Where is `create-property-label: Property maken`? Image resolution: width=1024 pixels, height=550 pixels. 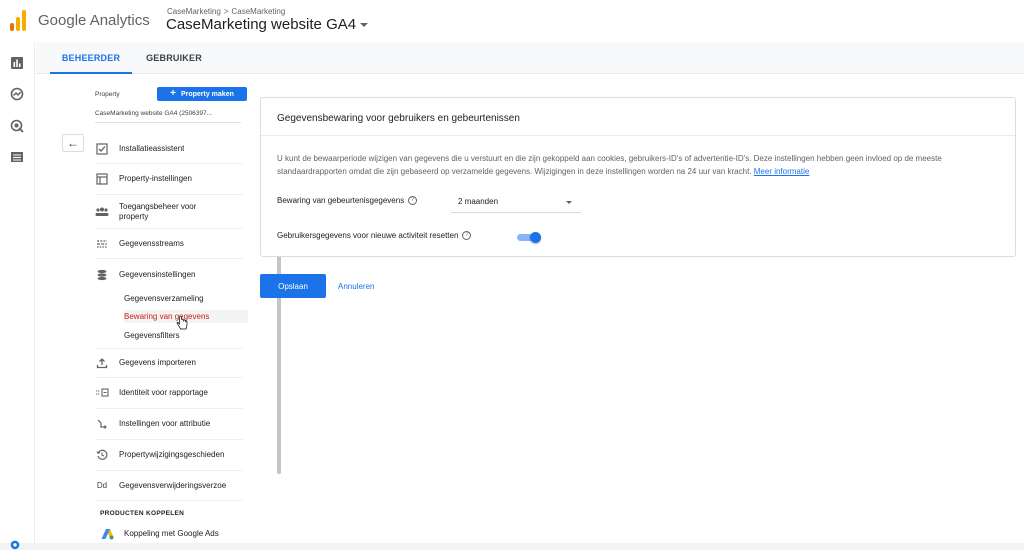 create-property-label: Property maken is located at coordinates (207, 94).